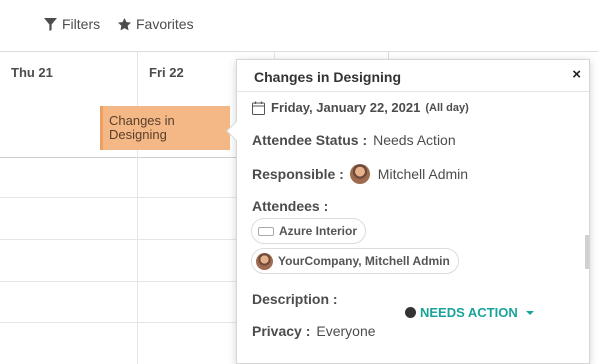  Describe the element at coordinates (50, 24) in the screenshot. I see `filter-icon` at that location.